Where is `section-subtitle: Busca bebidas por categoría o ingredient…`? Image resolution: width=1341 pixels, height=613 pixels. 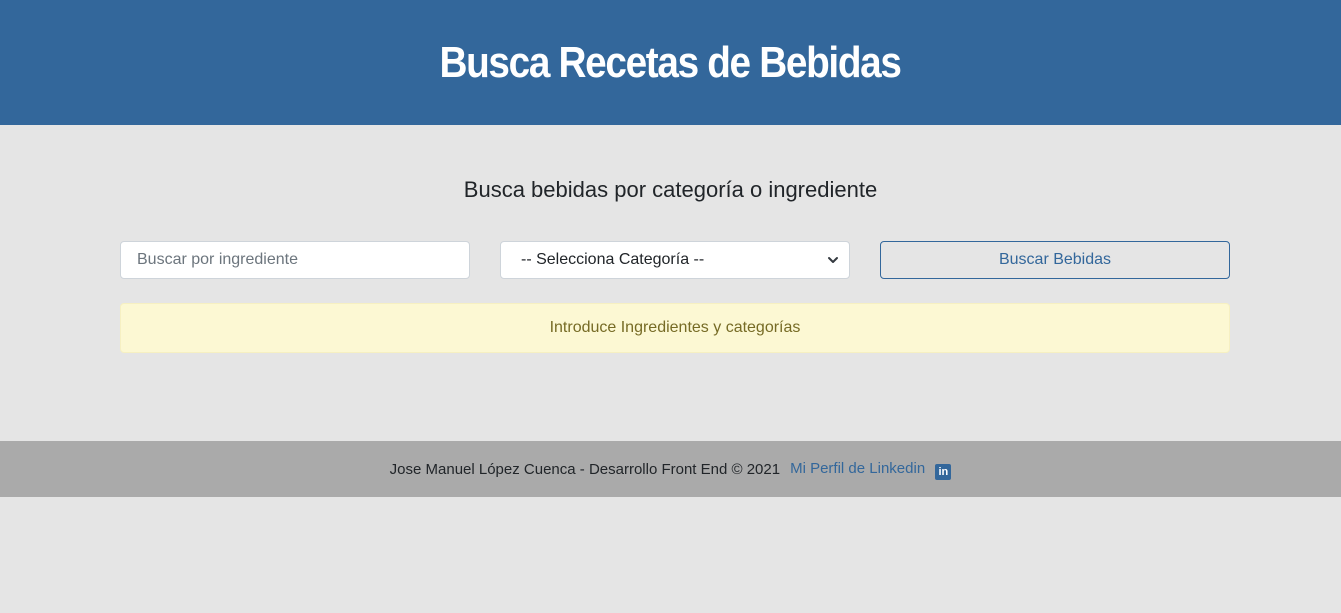
section-subtitle: Busca bebidas por categoría o ingredient… is located at coordinates (670, 189).